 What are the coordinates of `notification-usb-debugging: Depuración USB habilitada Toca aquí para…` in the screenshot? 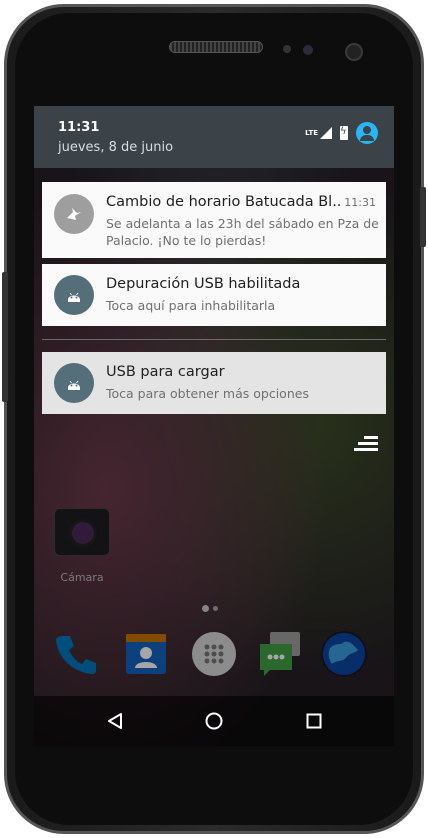 It's located at (214, 295).